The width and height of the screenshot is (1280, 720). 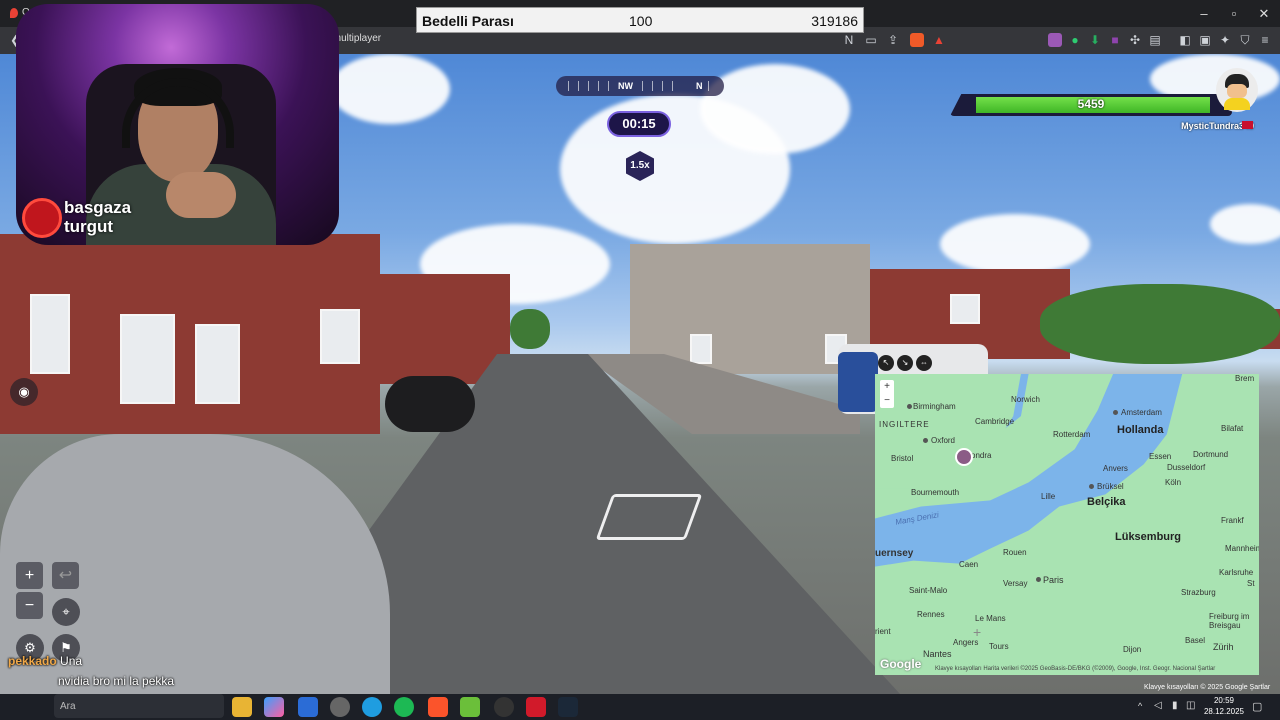 I want to click on denmark-flag-icon, so click(x=1247, y=125).